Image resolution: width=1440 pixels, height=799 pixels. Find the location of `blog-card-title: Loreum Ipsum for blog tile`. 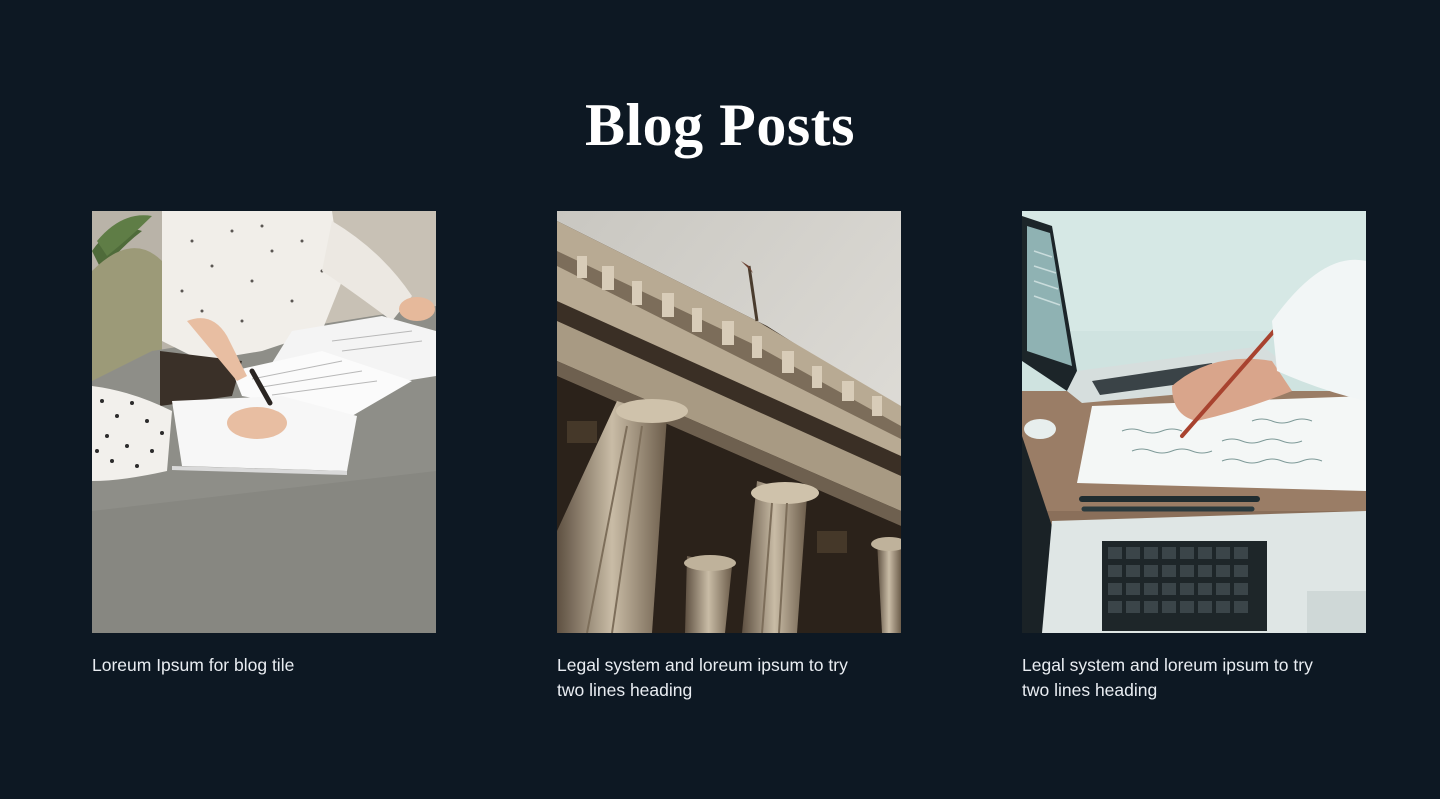

blog-card-title: Loreum Ipsum for blog tile is located at coordinates (247, 665).